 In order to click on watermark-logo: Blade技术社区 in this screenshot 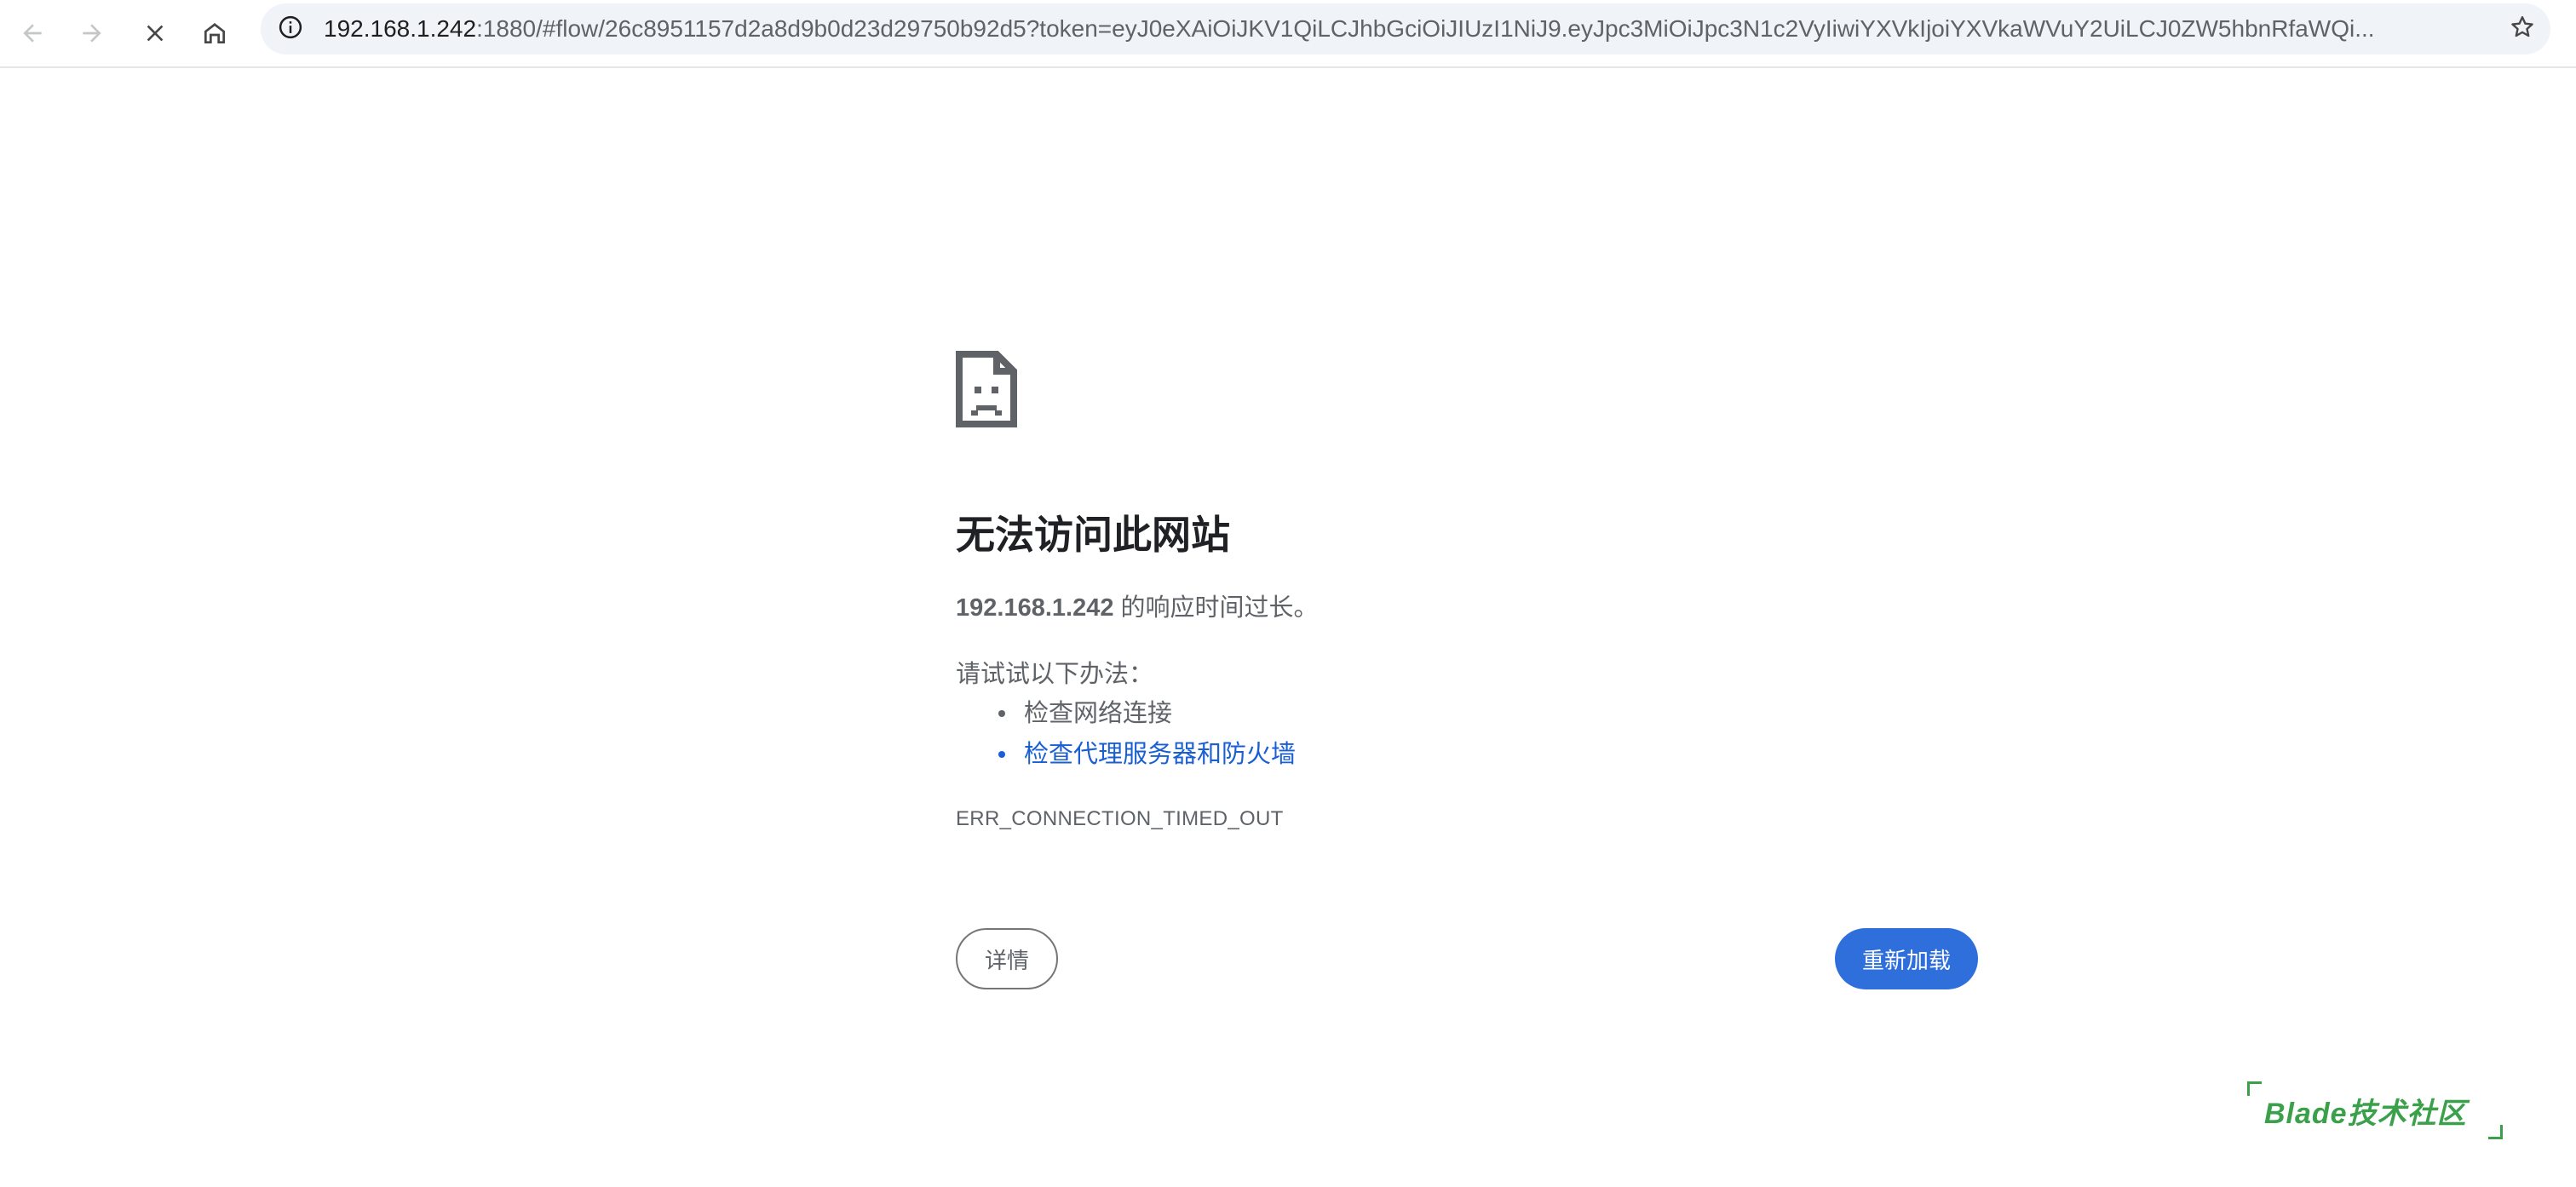, I will do `click(2375, 1110)`.